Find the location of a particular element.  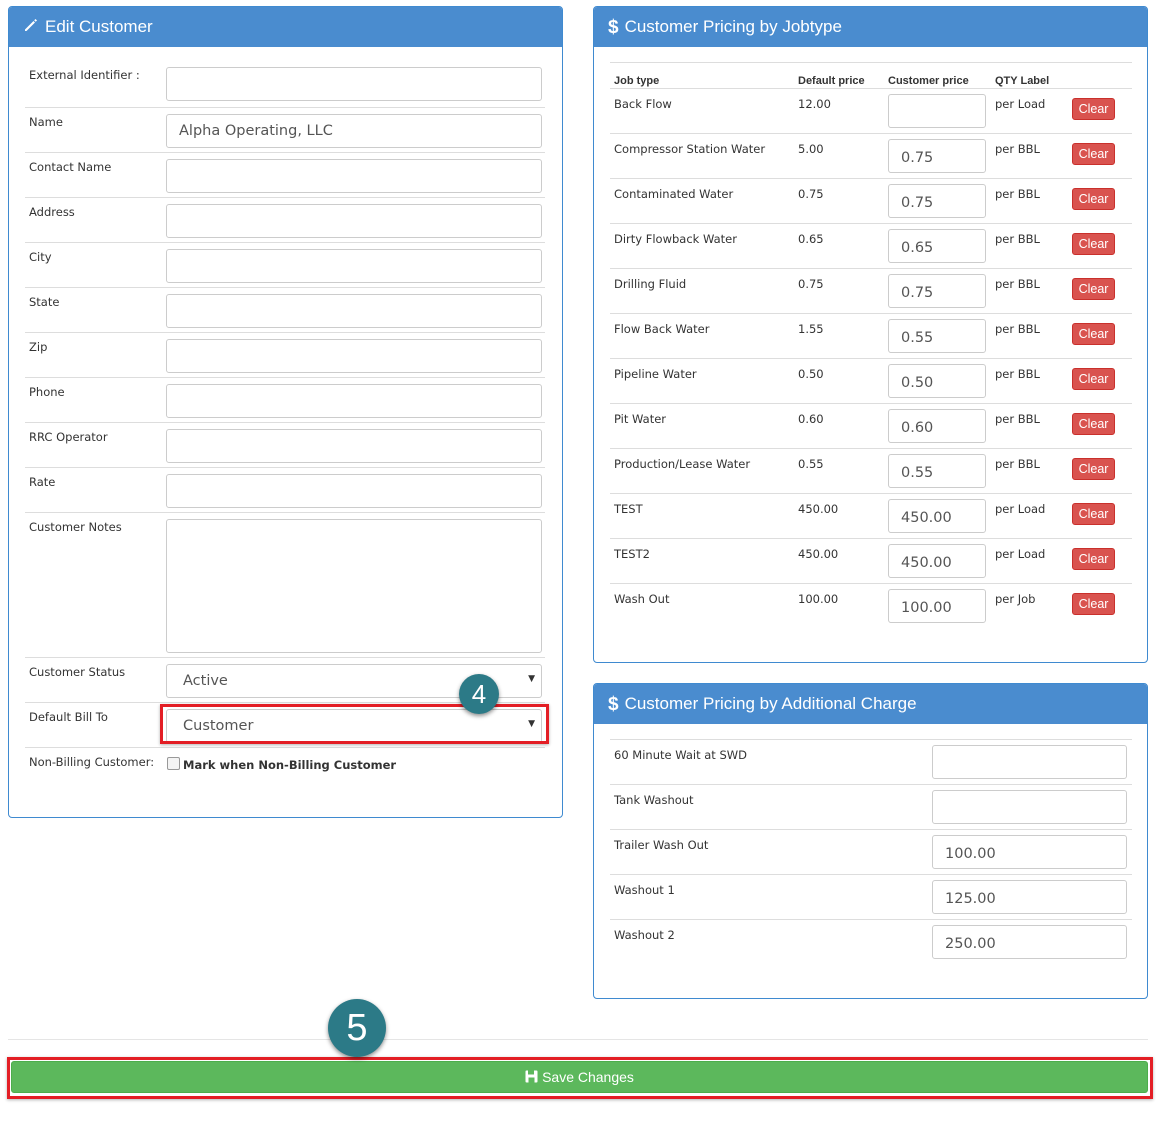

default-price-cell: 0.55 is located at coordinates (811, 464).